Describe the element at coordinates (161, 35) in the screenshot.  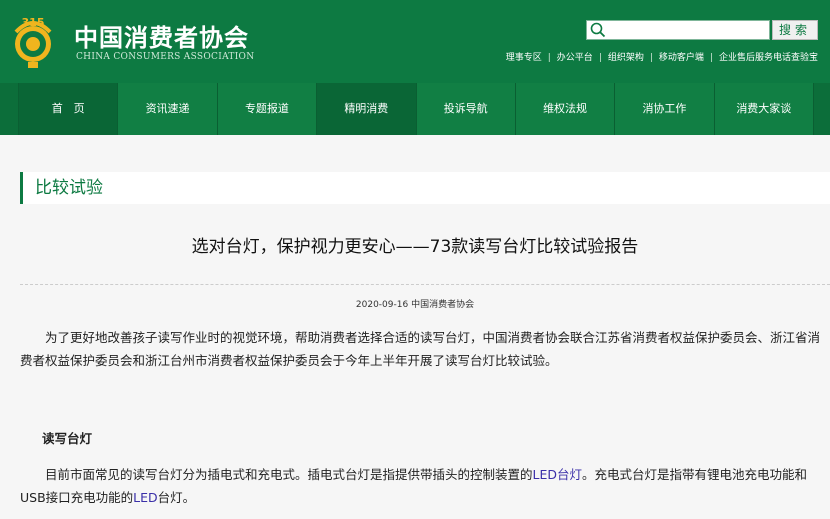
I see `brand-name-cn: 中国消费者协会` at that location.